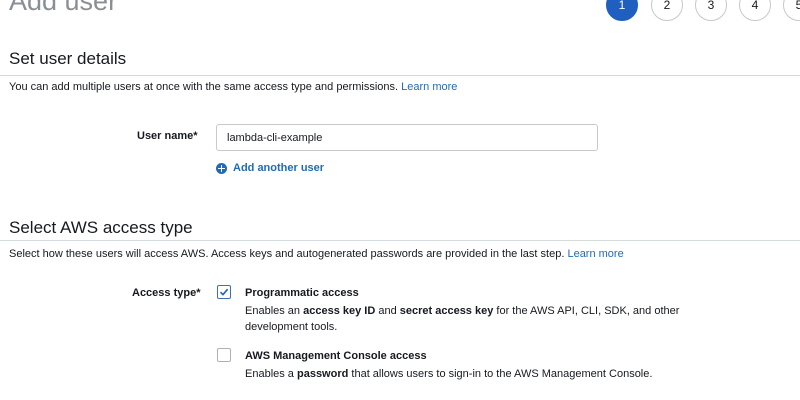  Describe the element at coordinates (387, 311) in the screenshot. I see `desc-text: and` at that location.